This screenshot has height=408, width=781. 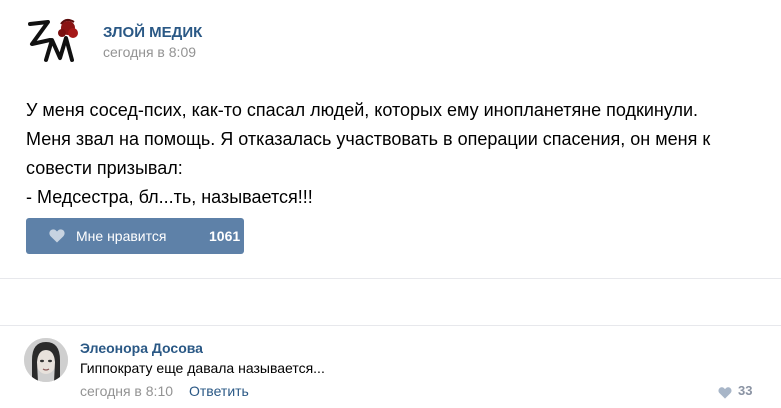 I want to click on comment-like-button: 33, so click(x=736, y=391).